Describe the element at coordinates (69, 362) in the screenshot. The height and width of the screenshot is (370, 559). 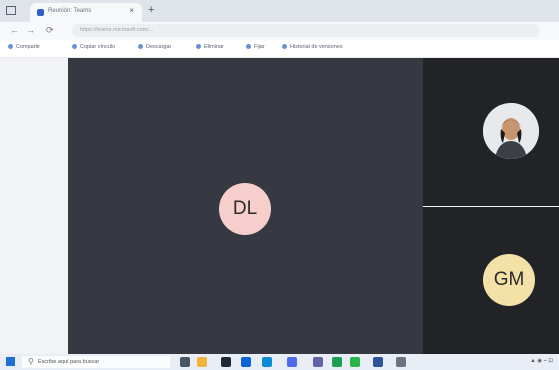
I see `taskbar-search-placeholder: Escribe aquí para buscar` at that location.